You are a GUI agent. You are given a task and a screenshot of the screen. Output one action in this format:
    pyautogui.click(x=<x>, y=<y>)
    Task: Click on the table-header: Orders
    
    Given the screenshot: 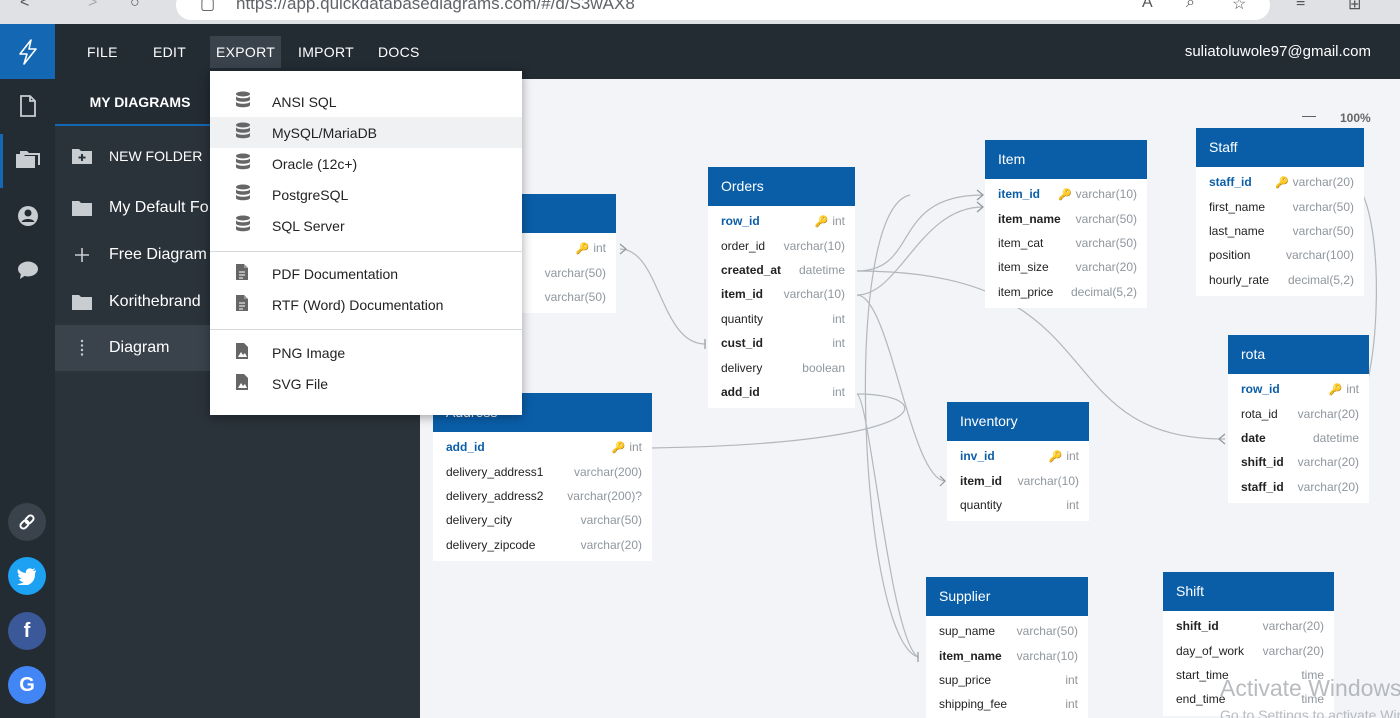 What is the action you would take?
    pyautogui.click(x=781, y=186)
    